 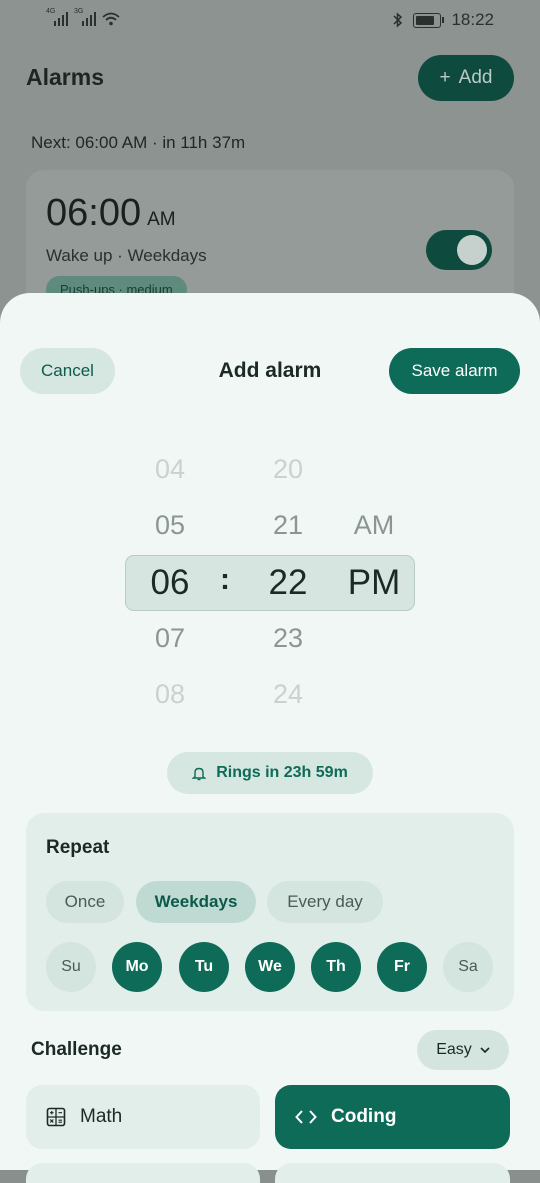 What do you see at coordinates (196, 902) in the screenshot?
I see `repeat-option-weekdays: Weekdays` at bounding box center [196, 902].